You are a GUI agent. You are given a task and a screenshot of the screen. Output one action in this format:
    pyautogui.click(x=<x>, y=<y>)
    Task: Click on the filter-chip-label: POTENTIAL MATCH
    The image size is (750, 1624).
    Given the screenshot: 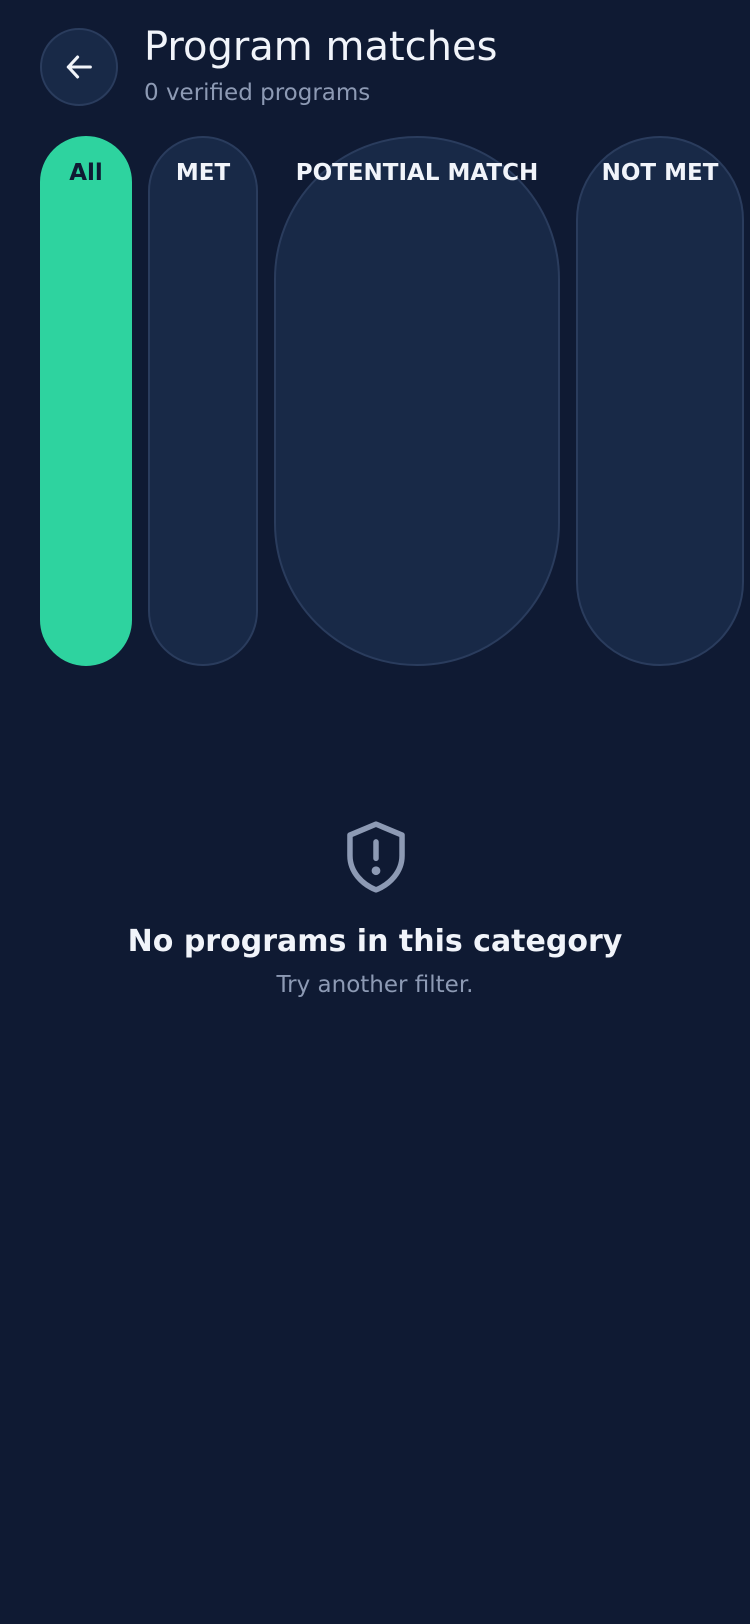 What is the action you would take?
    pyautogui.click(x=417, y=173)
    